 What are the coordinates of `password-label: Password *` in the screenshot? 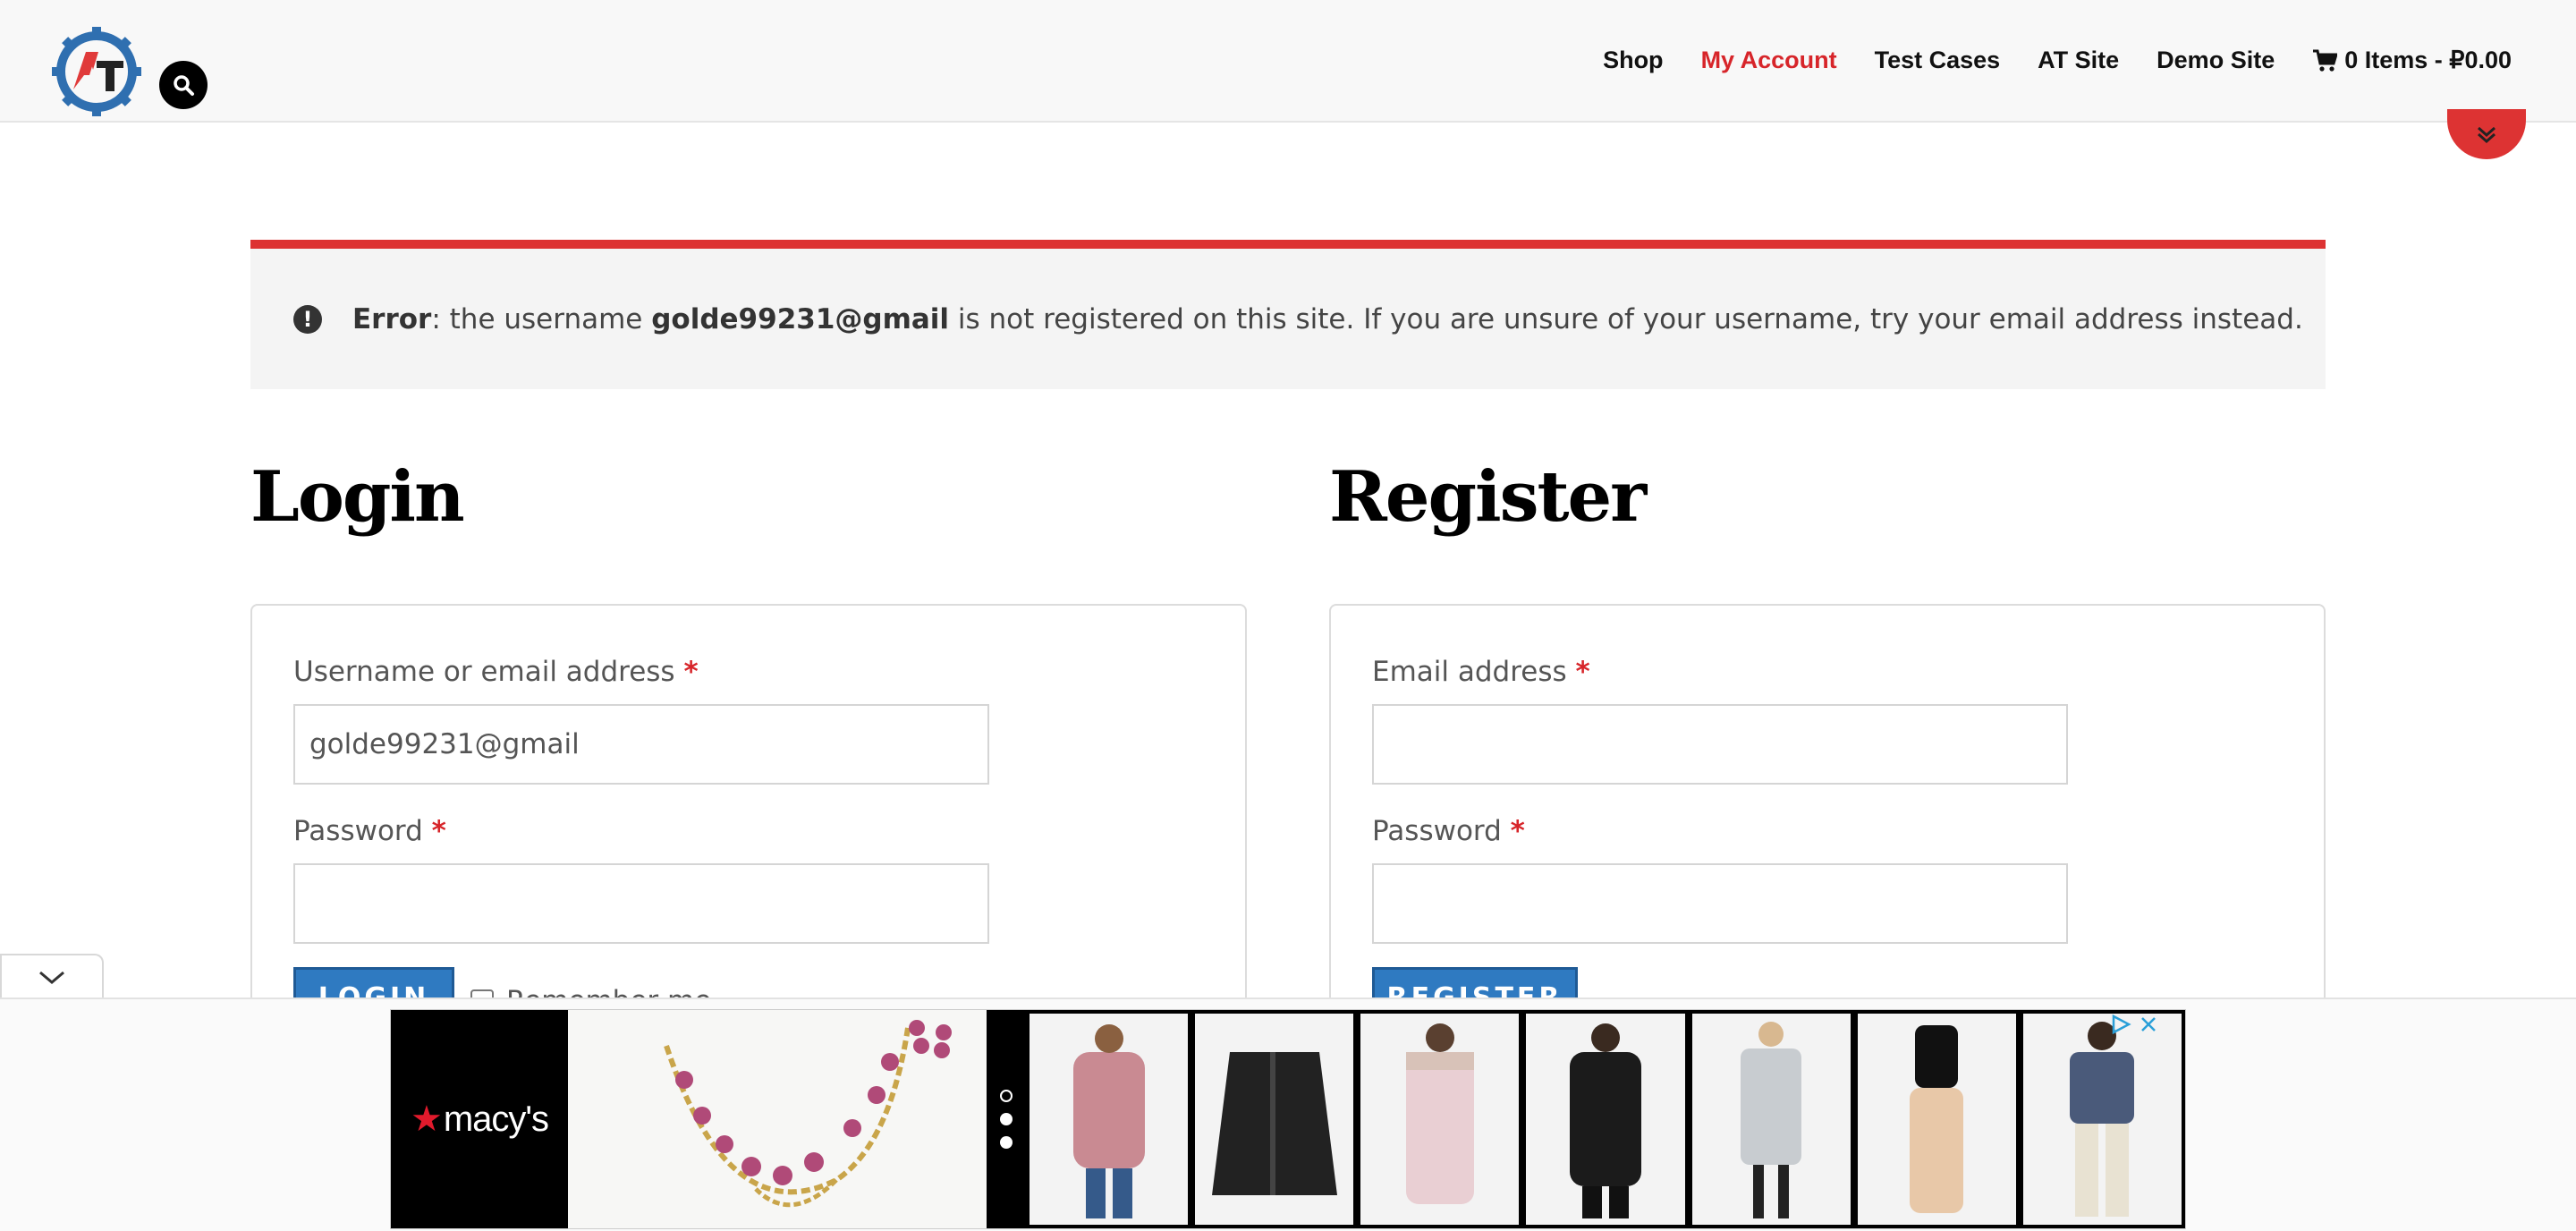 It's located at (369, 831).